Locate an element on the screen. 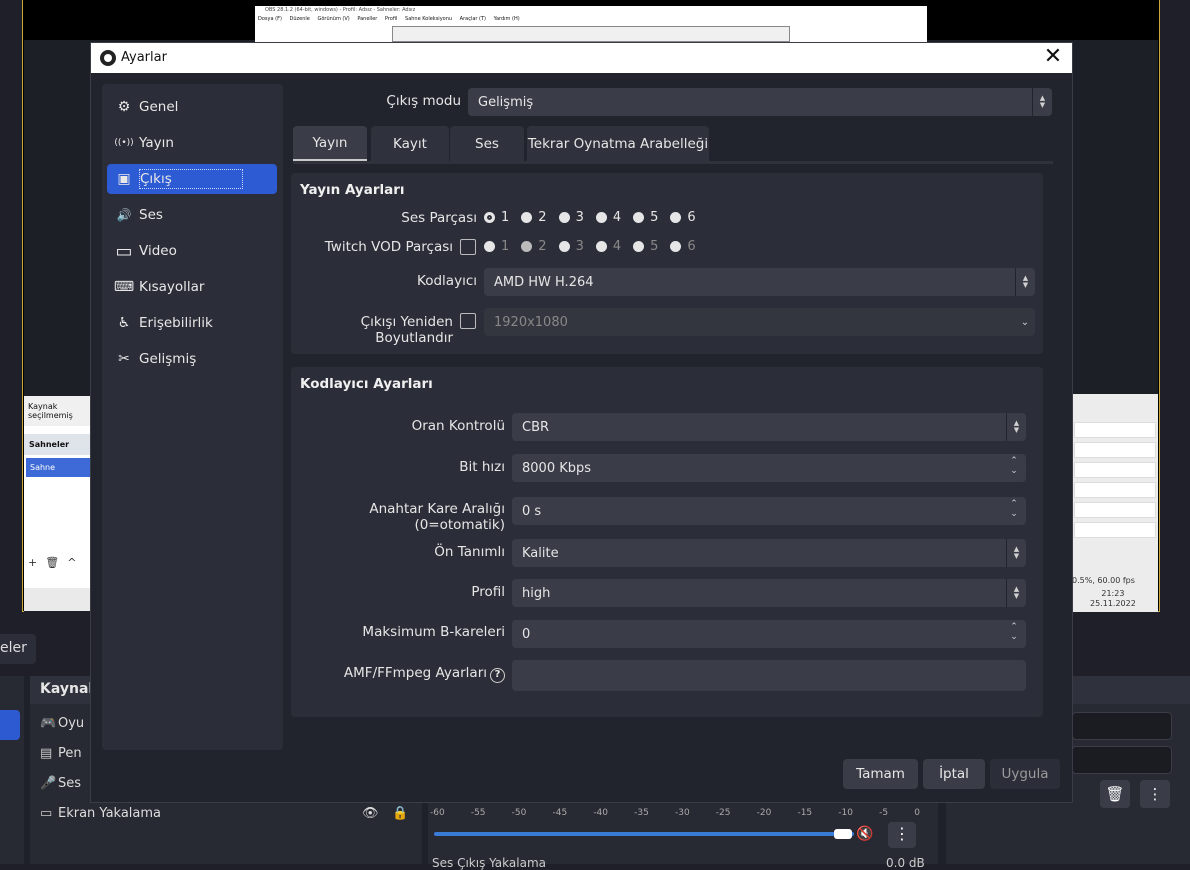  tab-kayit: Kayıt is located at coordinates (410, 143).